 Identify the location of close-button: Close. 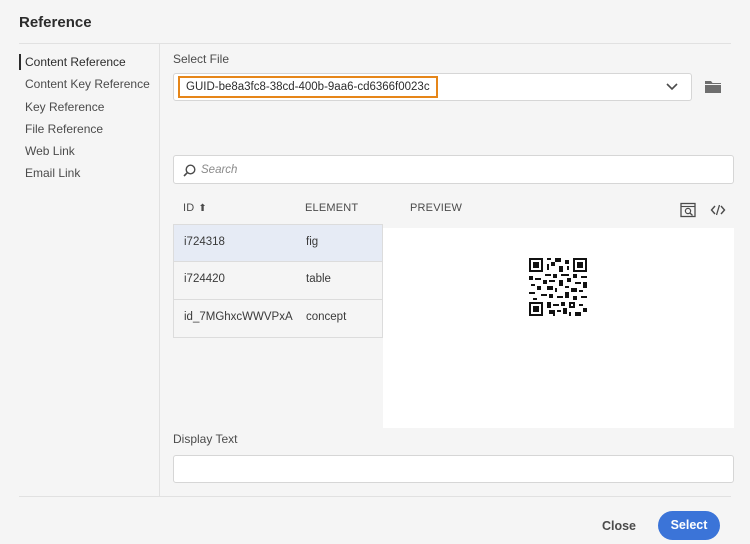
(619, 526).